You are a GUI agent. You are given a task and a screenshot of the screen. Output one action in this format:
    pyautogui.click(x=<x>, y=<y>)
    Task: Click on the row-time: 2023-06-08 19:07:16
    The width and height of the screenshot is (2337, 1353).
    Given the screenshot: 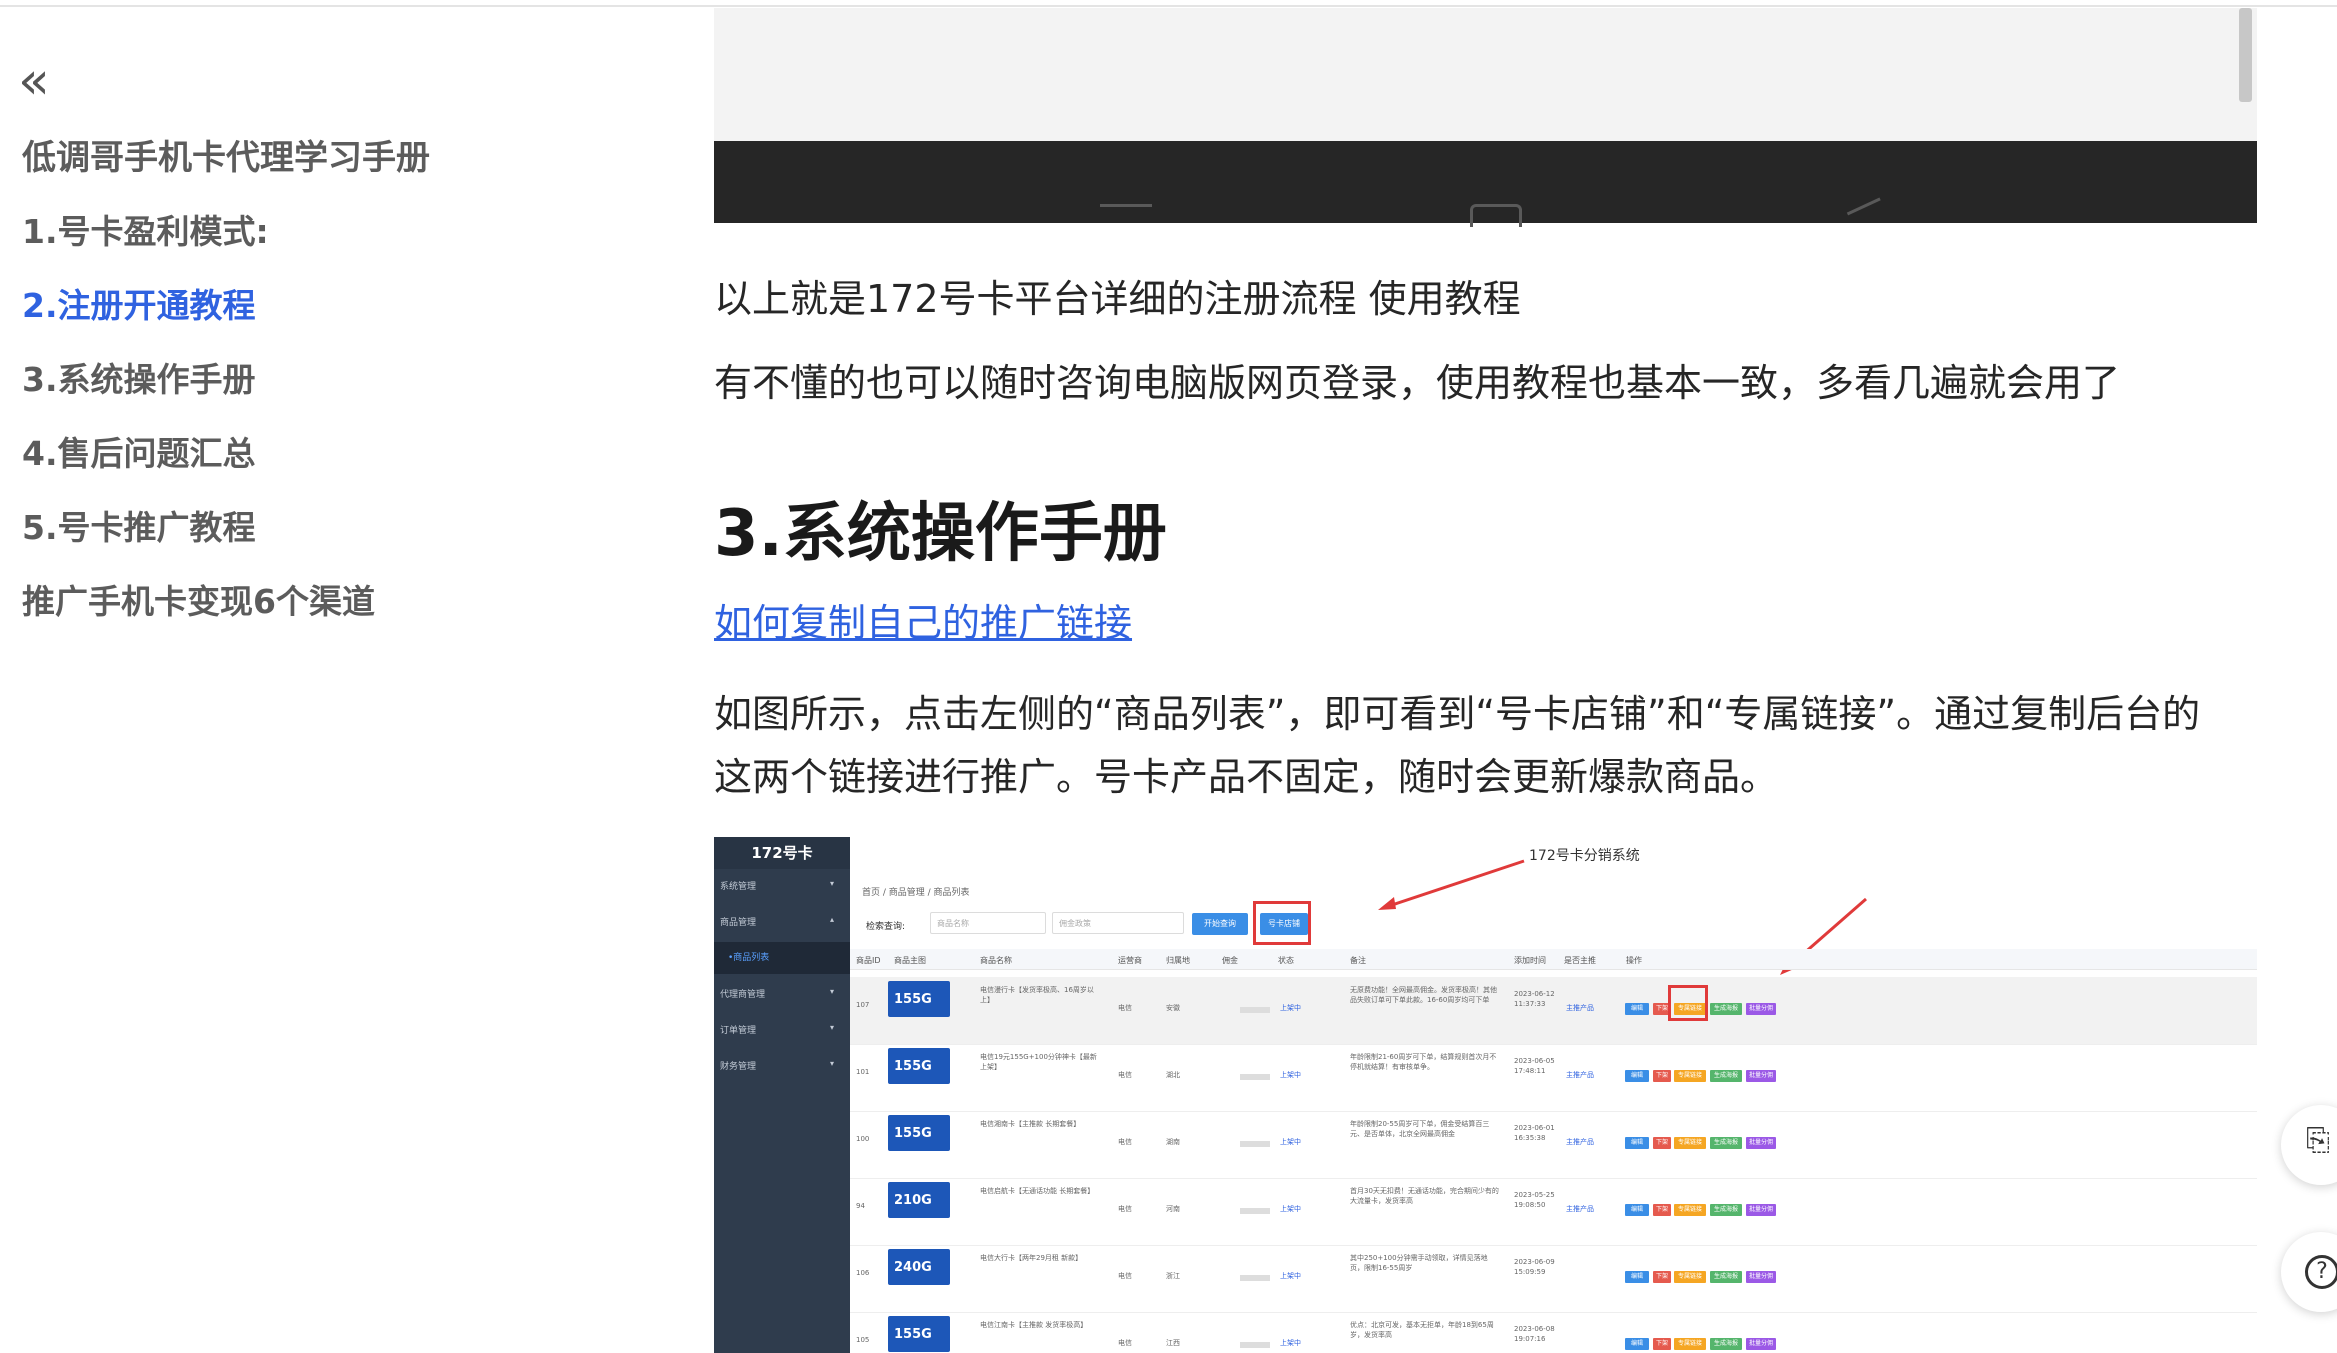 What is the action you would take?
    pyautogui.click(x=1534, y=1334)
    